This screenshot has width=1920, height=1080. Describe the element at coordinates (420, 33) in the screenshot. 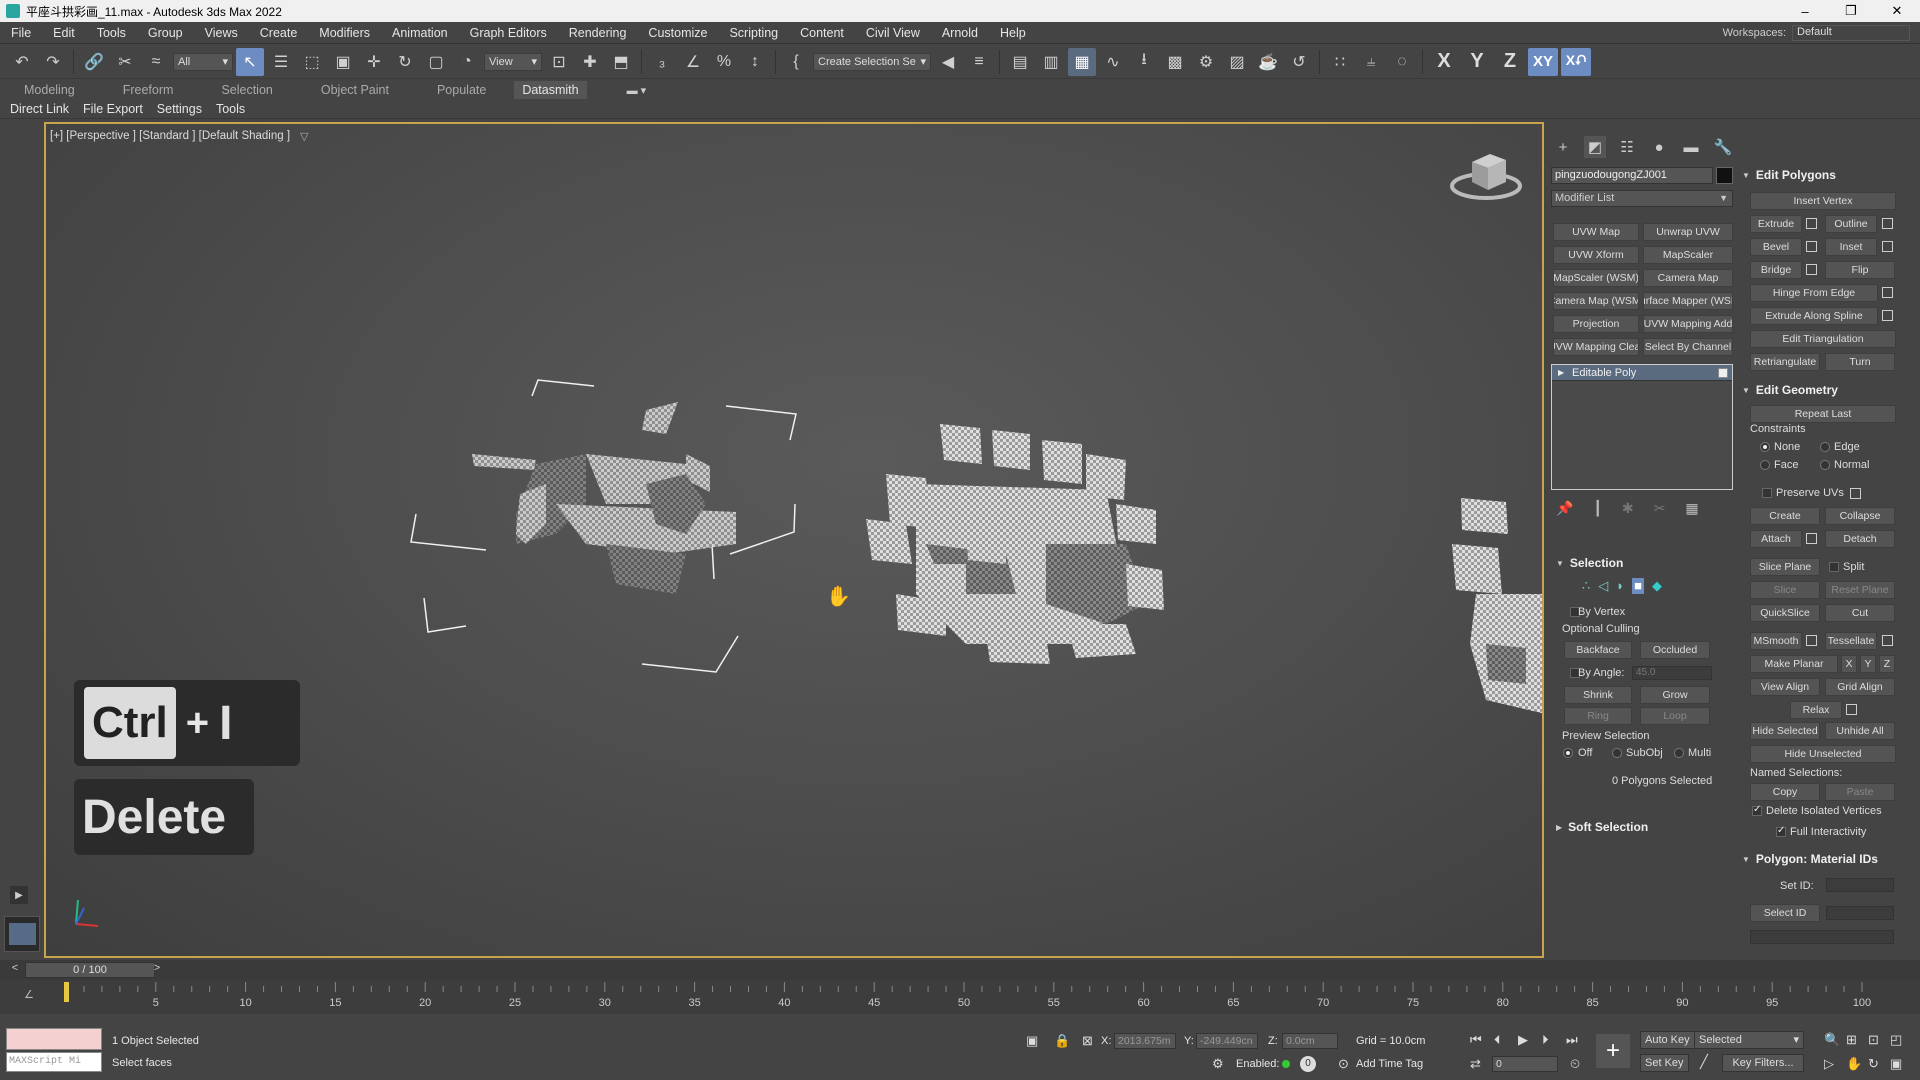

I see `menu-animation: Animation` at that location.